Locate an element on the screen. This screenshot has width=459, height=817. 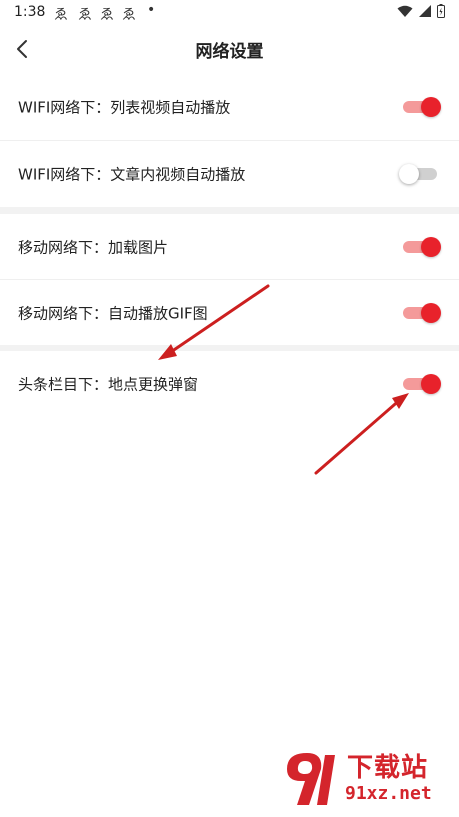
header: 网络设置 is located at coordinates (229, 50).